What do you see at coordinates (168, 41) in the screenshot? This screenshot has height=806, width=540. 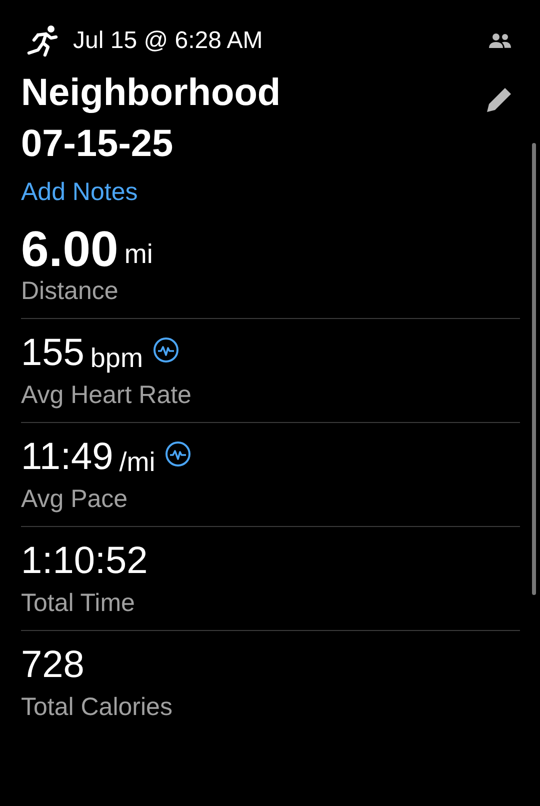 I see `activity-datetime: Jul 15 @ 6:28 AM` at bounding box center [168, 41].